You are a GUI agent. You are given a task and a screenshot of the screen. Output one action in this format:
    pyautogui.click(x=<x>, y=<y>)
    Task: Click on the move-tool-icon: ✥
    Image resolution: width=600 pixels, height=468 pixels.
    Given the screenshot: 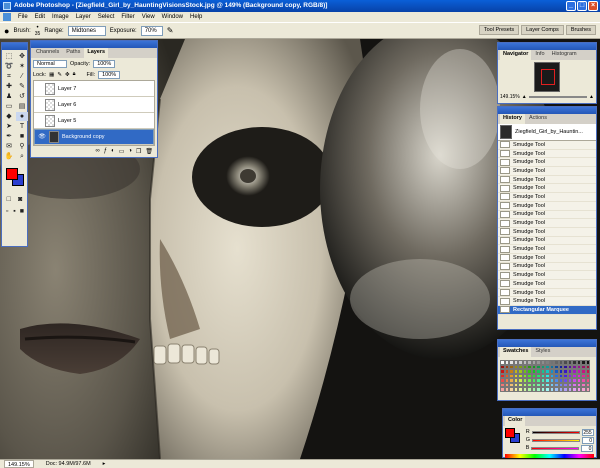 What is the action you would take?
    pyautogui.click(x=22, y=56)
    